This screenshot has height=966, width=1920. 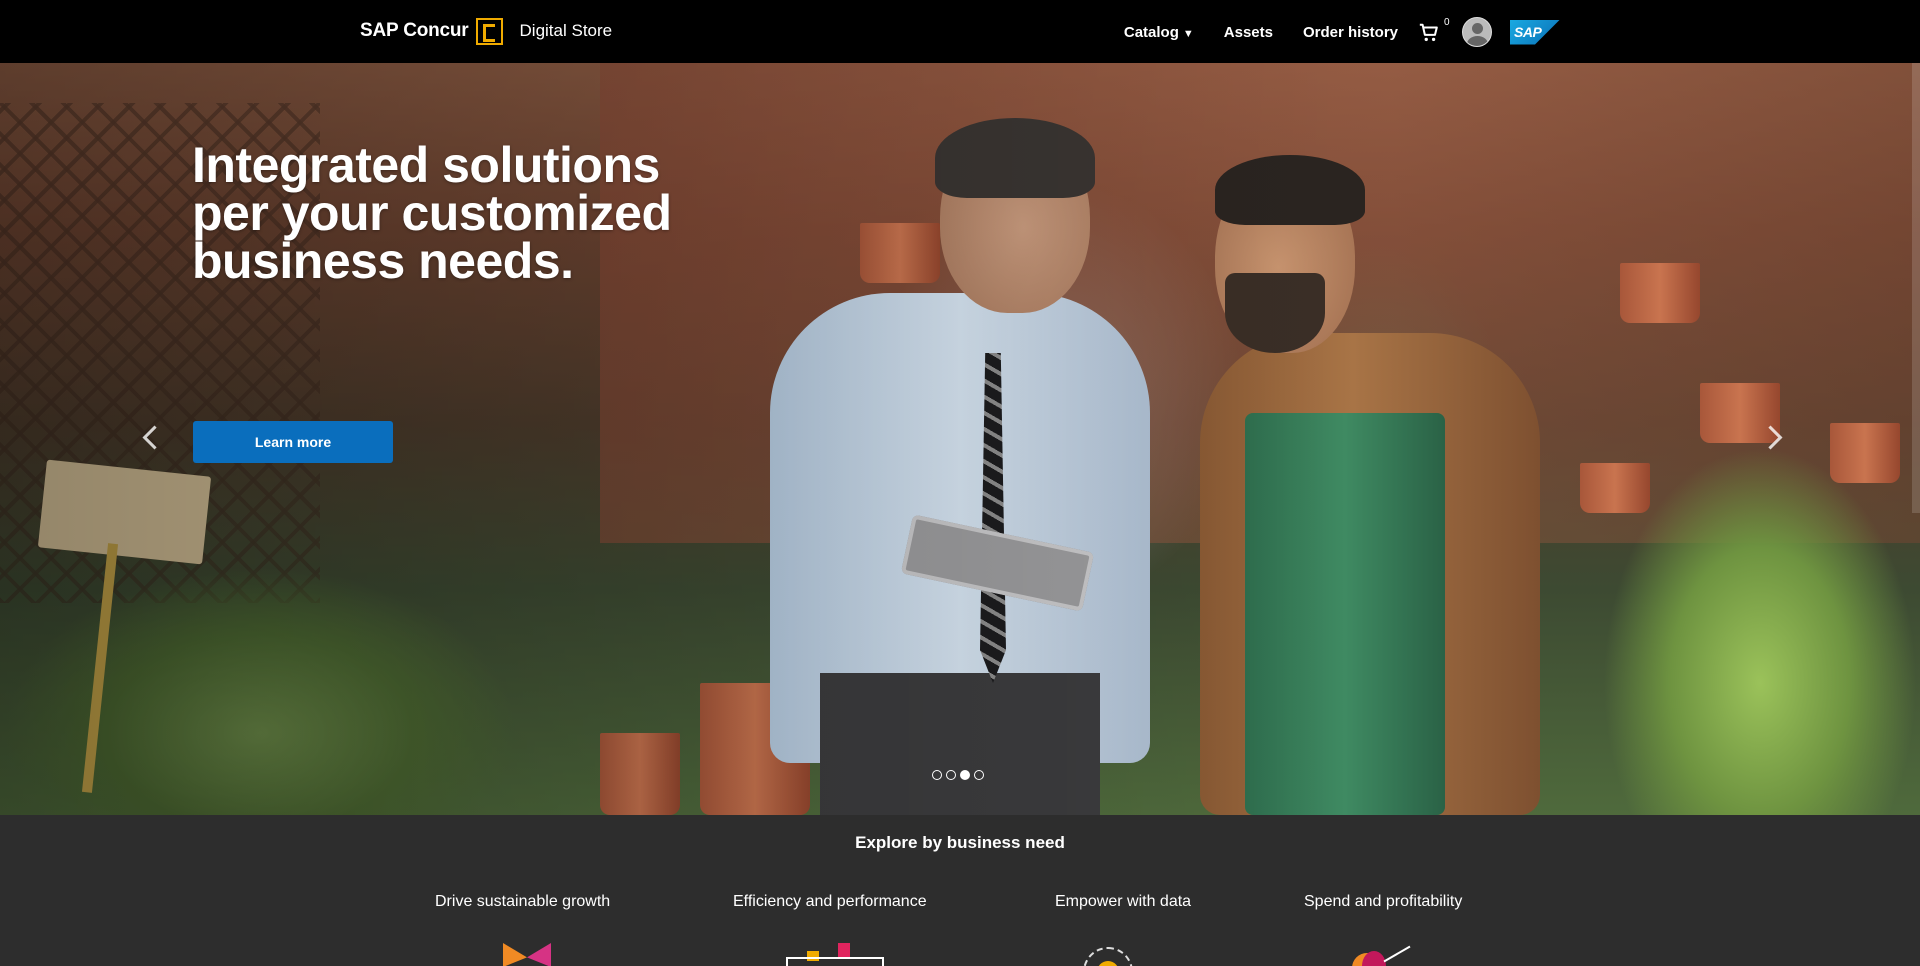 What do you see at coordinates (152, 438) in the screenshot?
I see `carousel-prev-arrow-icon` at bounding box center [152, 438].